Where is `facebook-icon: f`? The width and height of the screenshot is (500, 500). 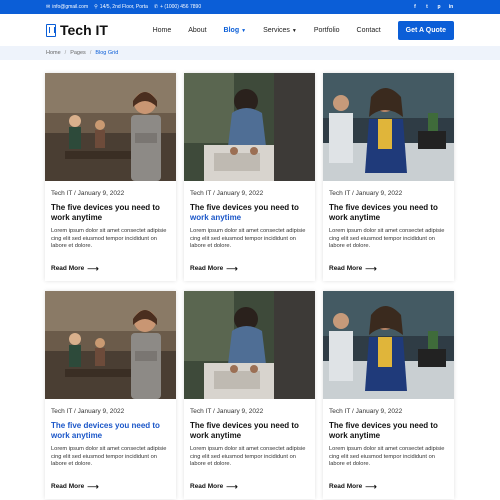 facebook-icon: f is located at coordinates (415, 7).